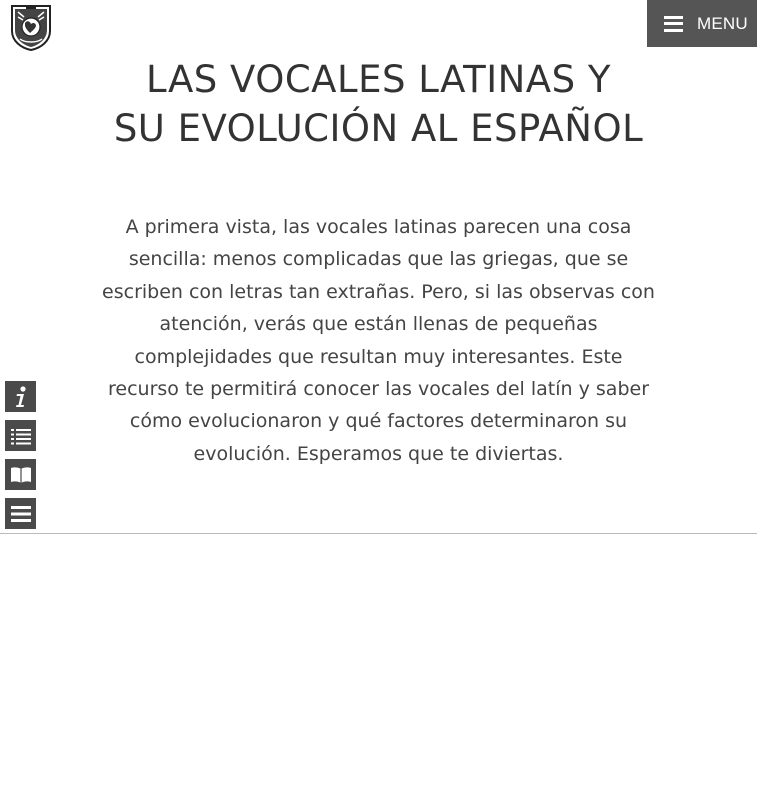  I want to click on content-divider, so click(378, 533).